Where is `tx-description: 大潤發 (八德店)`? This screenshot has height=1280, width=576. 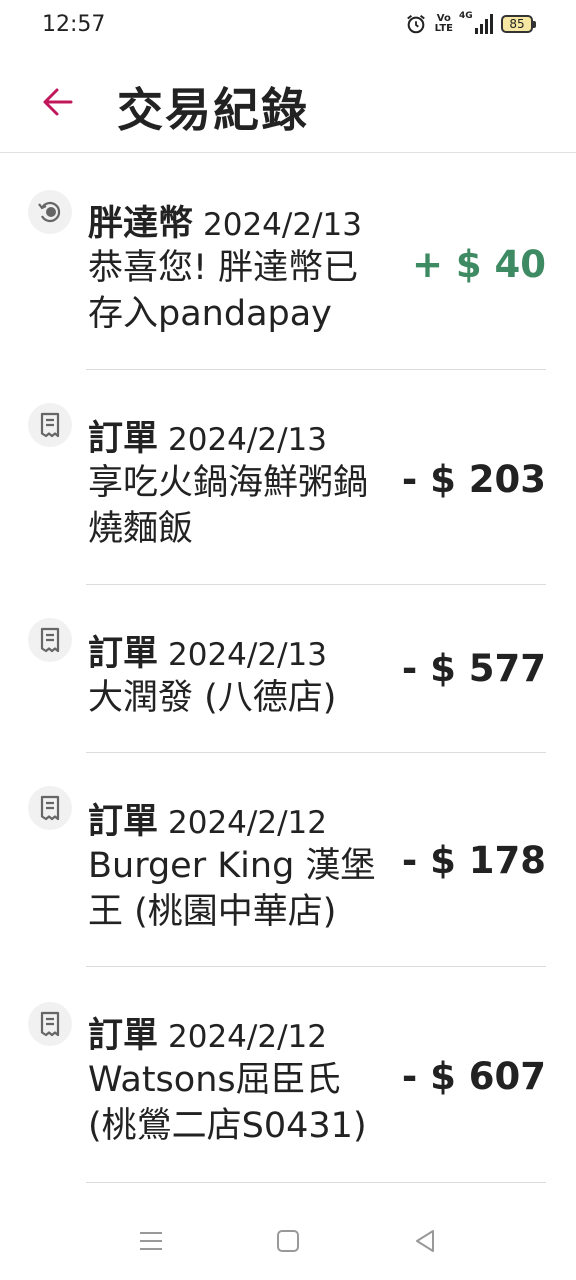
tx-description: 大潤發 (八德店) is located at coordinates (250, 698).